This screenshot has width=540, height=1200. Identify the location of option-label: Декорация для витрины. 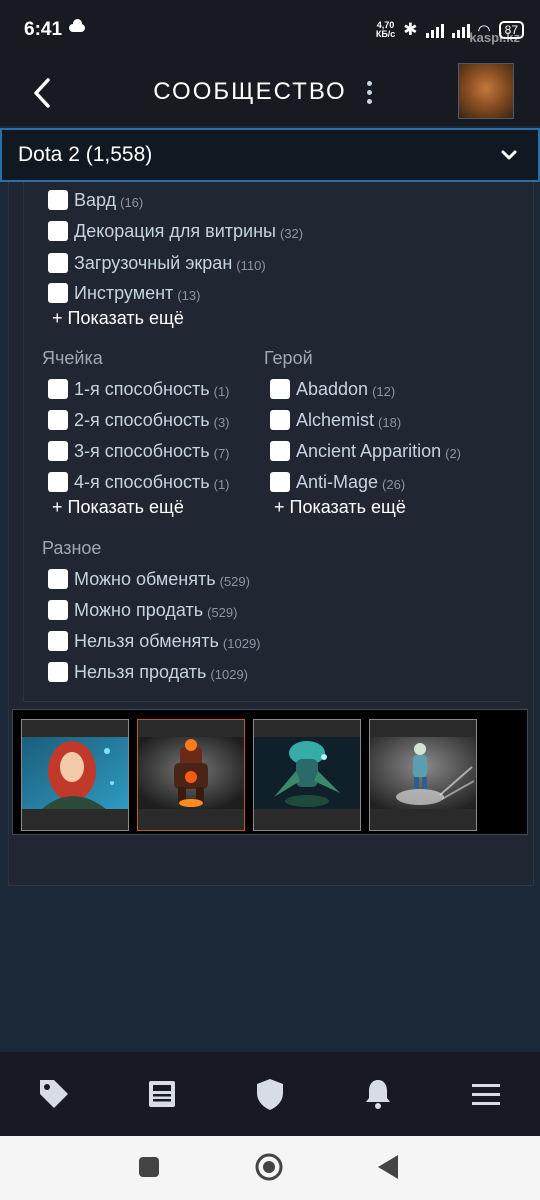
(175, 230).